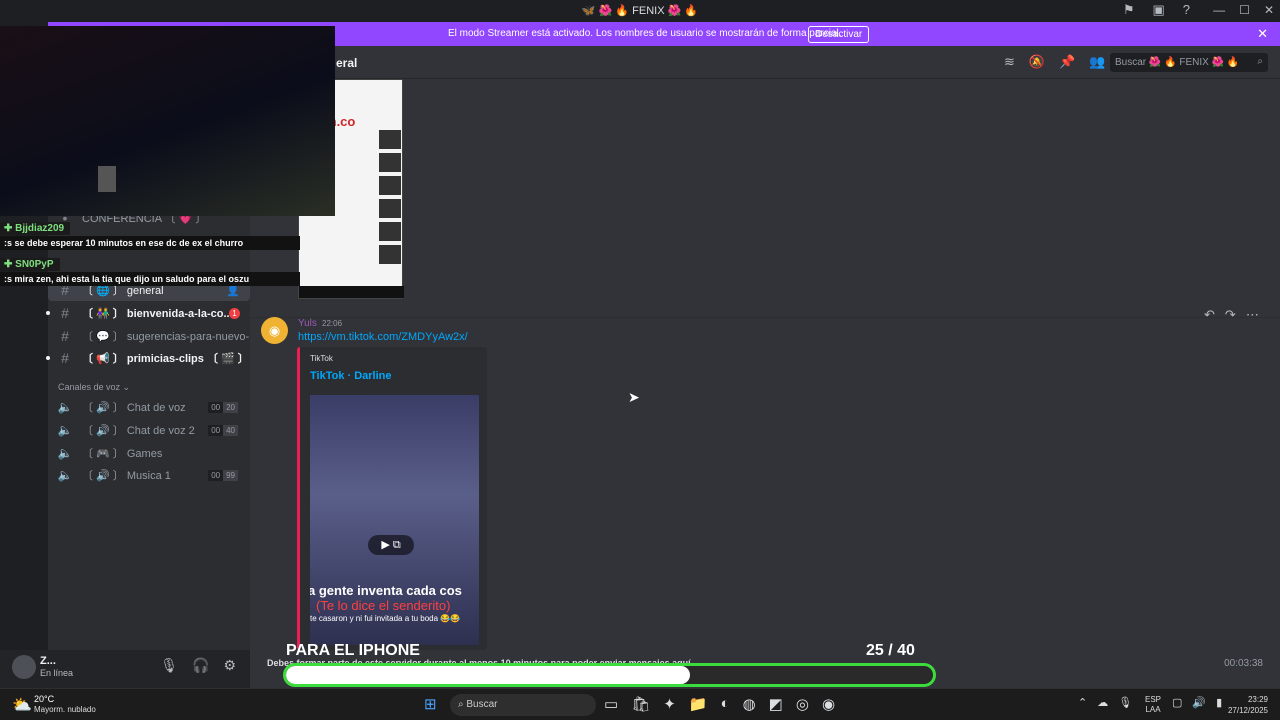 This screenshot has width=1280, height=720. I want to click on sidebar-item-bienvenida: # 〔 👫 〕 bienvenida-a-la-co... 1, so click(148, 313).